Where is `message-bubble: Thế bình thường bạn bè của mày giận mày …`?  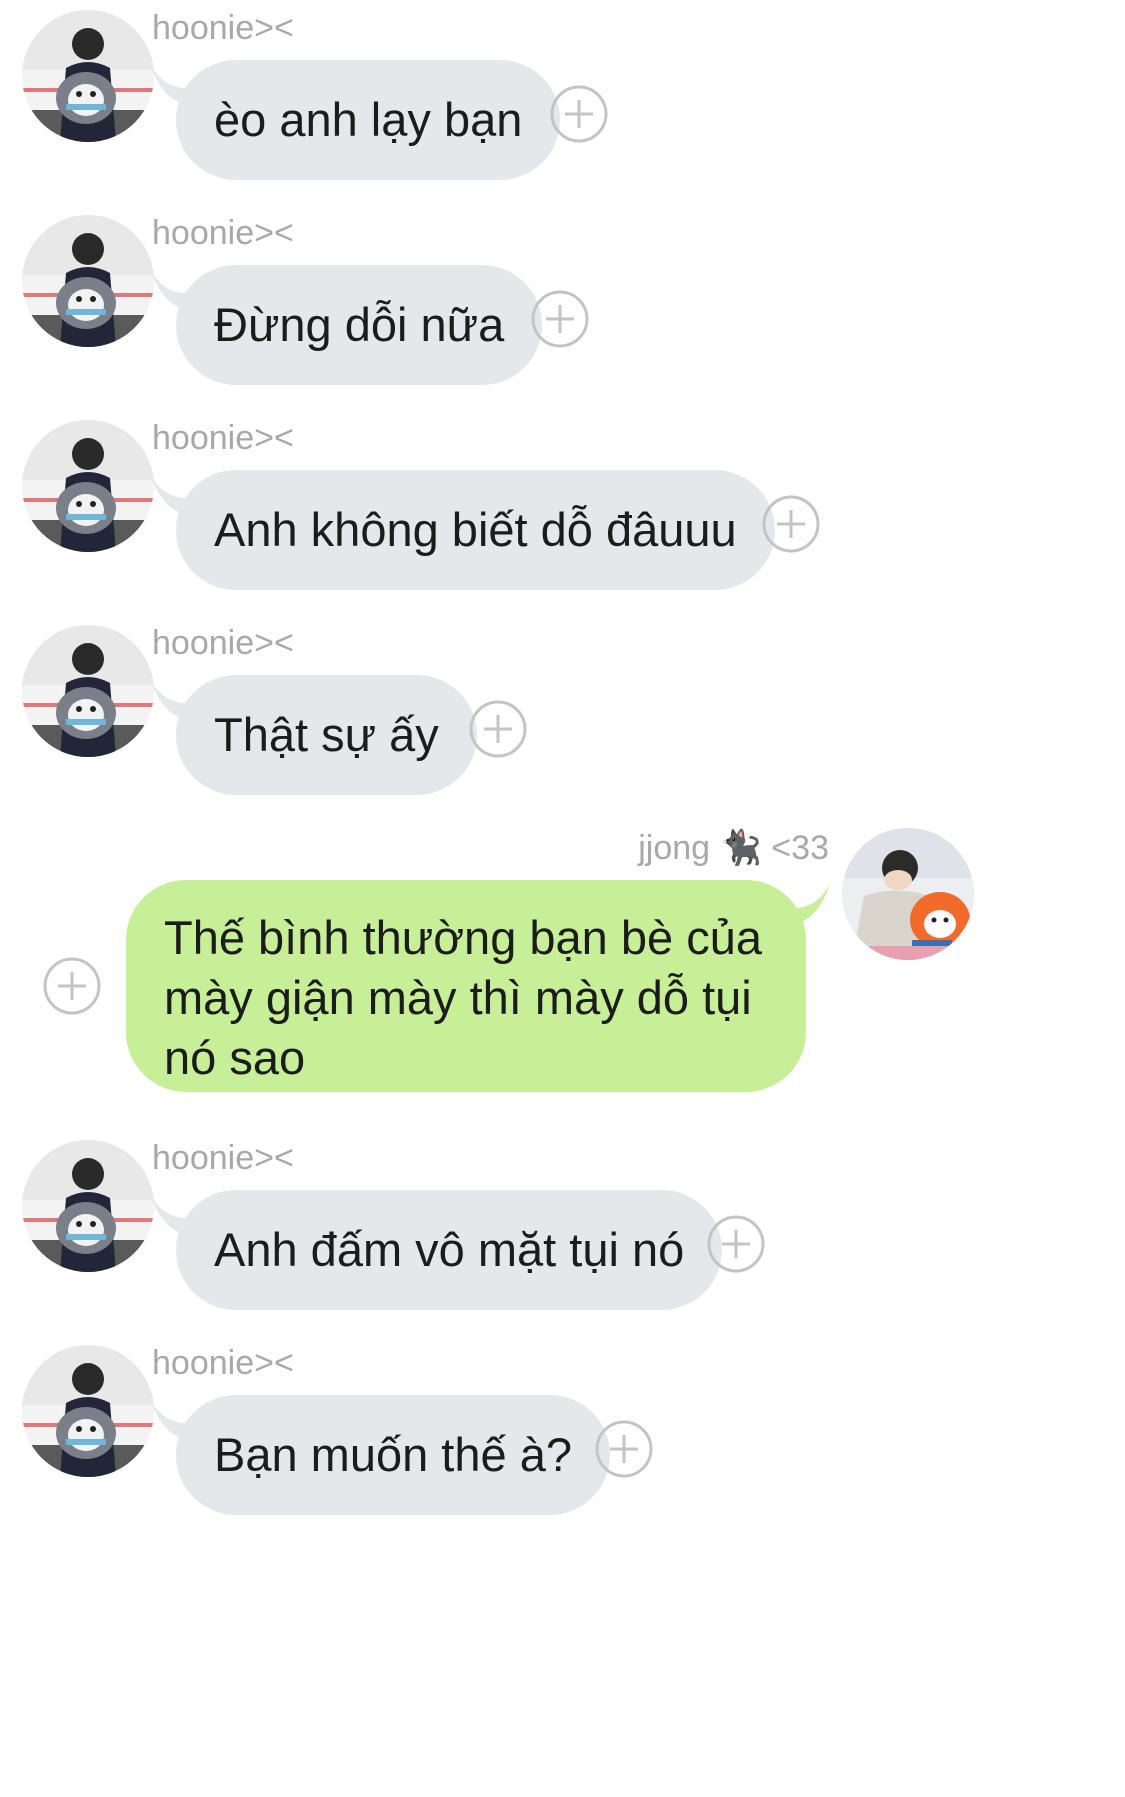 message-bubble: Thế bình thường bạn bè của mày giận mày … is located at coordinates (466, 986).